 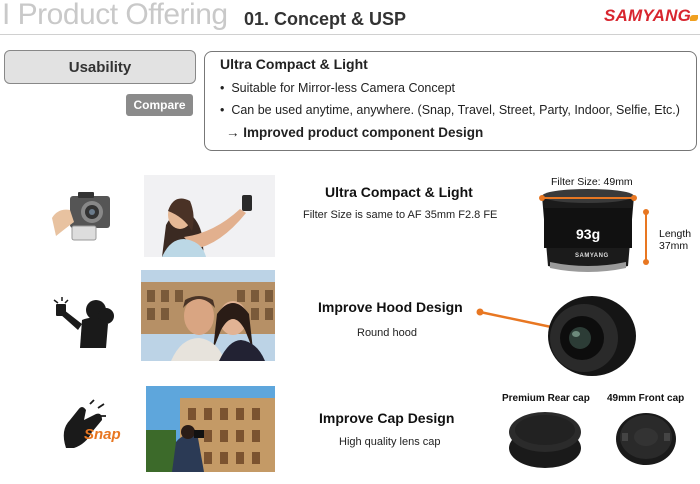 I want to click on brand-logo: SAMYANG, so click(x=648, y=15).